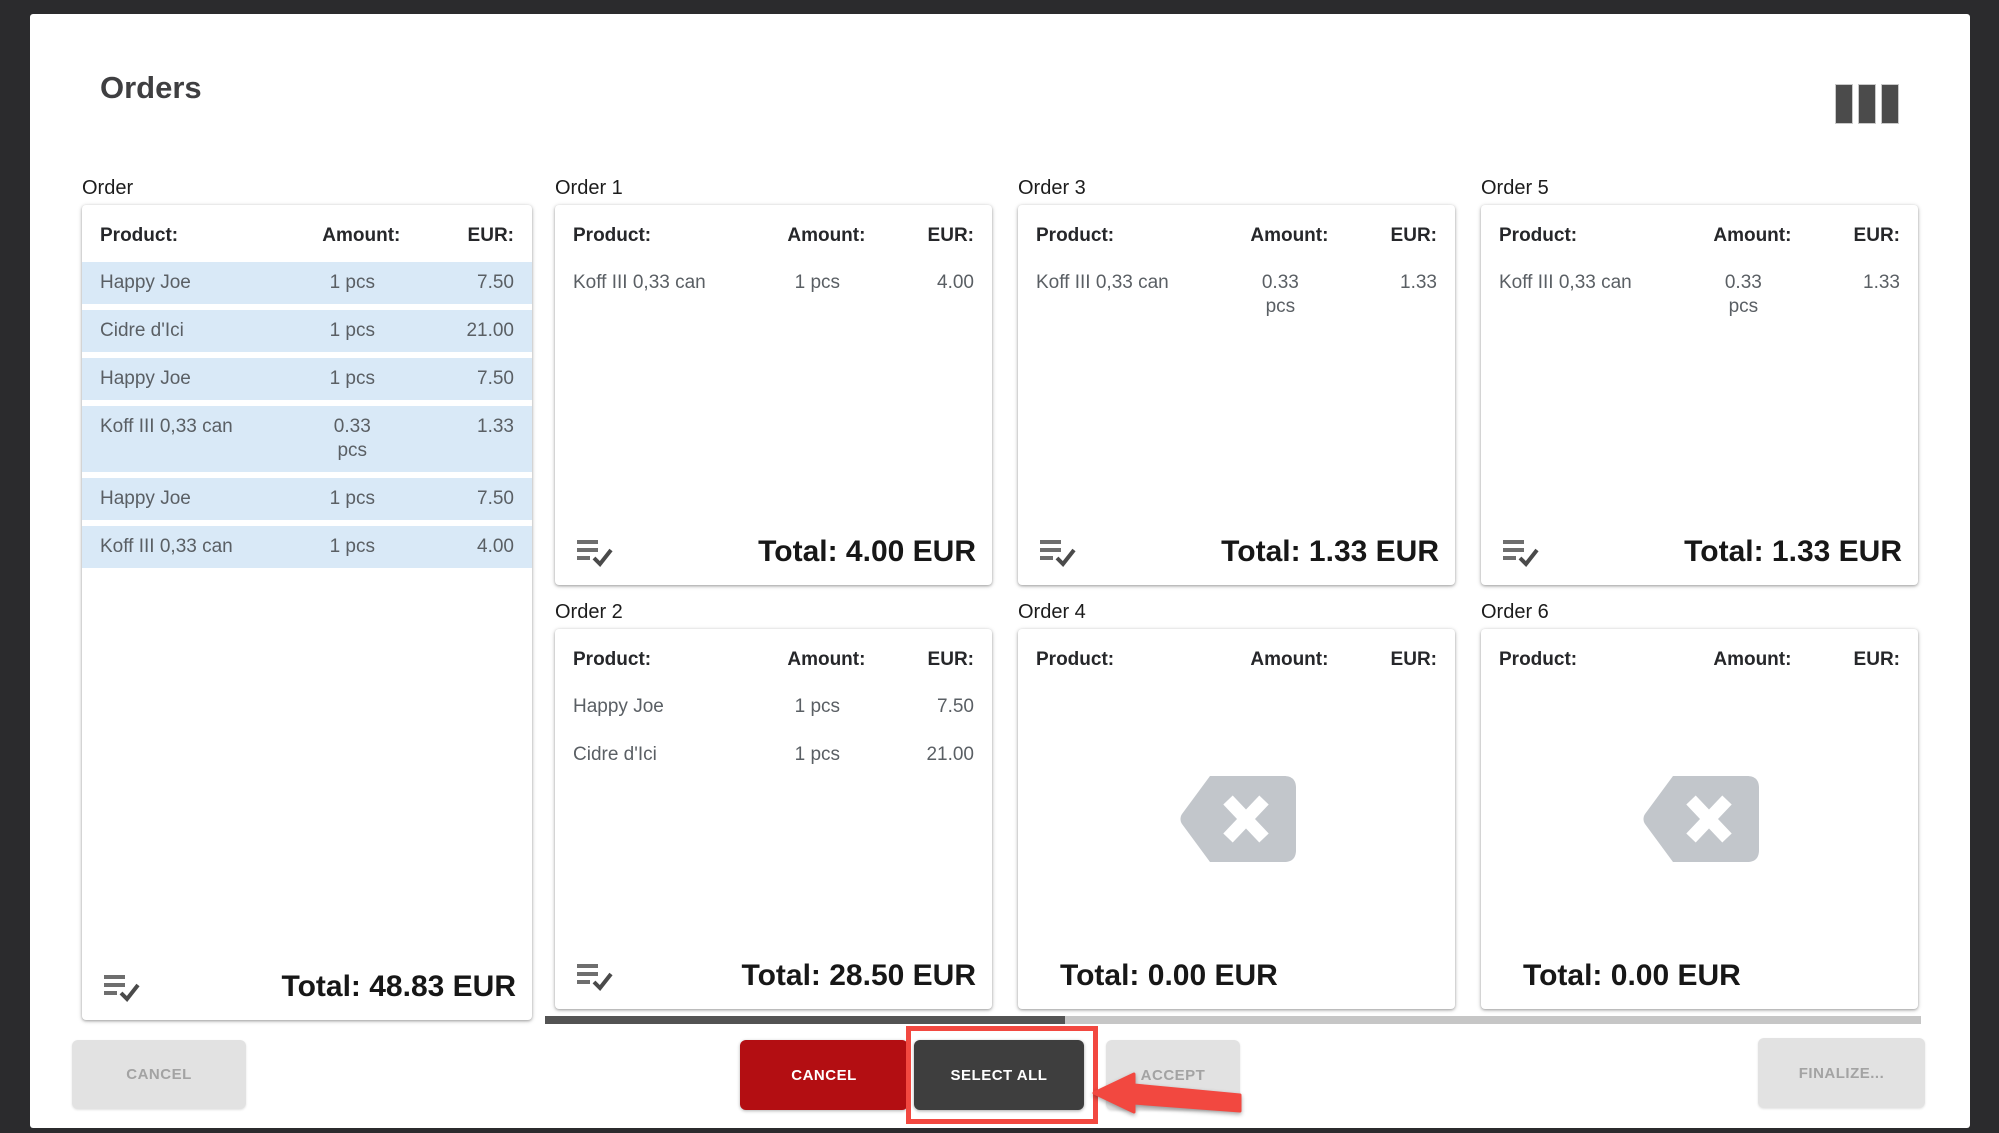 The image size is (1999, 1133). Describe the element at coordinates (1052, 612) in the screenshot. I see `order-card-title: Order 4` at that location.